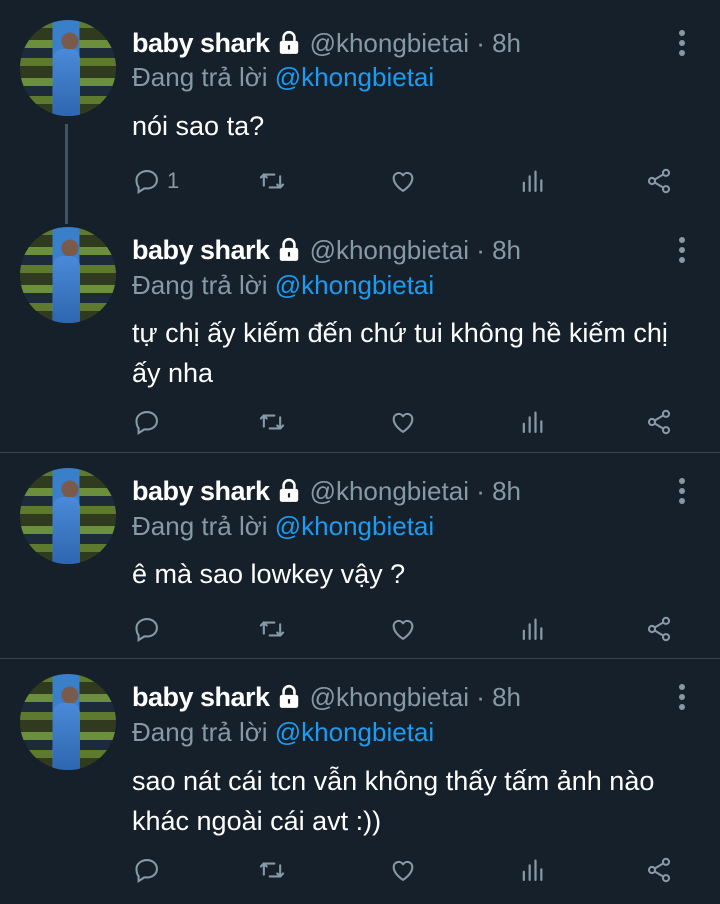  What do you see at coordinates (269, 574) in the screenshot?
I see `tweet-text: ê mà sao lowkey vậy ?` at bounding box center [269, 574].